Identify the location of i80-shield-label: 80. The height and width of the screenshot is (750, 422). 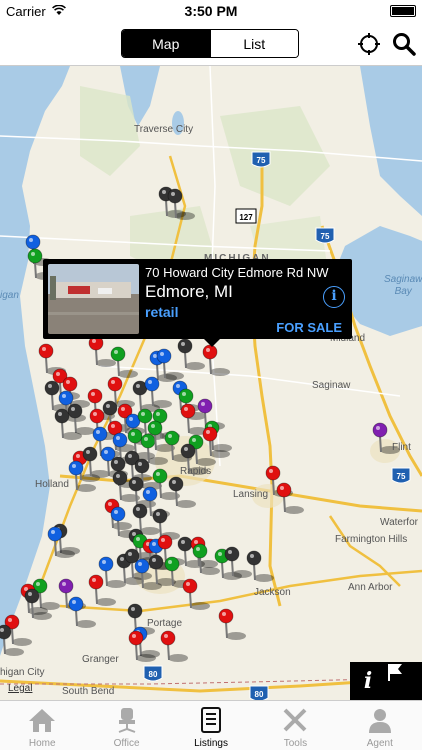
(153, 674).